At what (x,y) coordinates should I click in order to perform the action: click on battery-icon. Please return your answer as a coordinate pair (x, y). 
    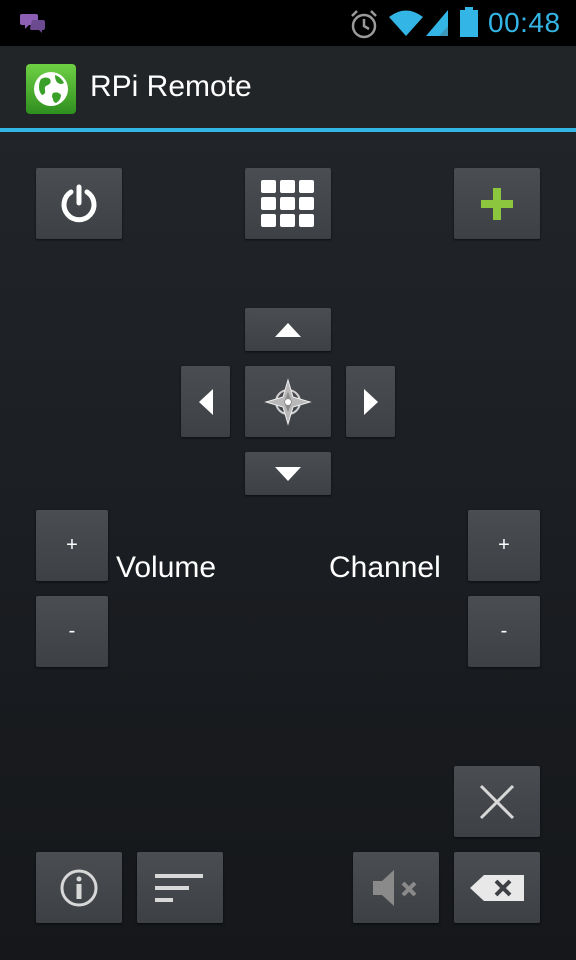
    Looking at the image, I should click on (469, 22).